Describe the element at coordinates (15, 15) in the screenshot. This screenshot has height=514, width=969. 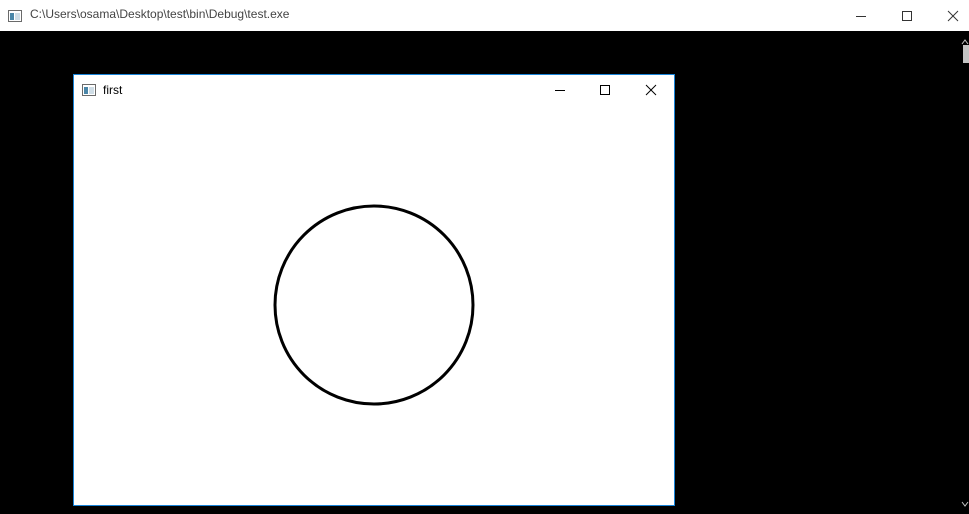
I see `console-app-icon` at that location.